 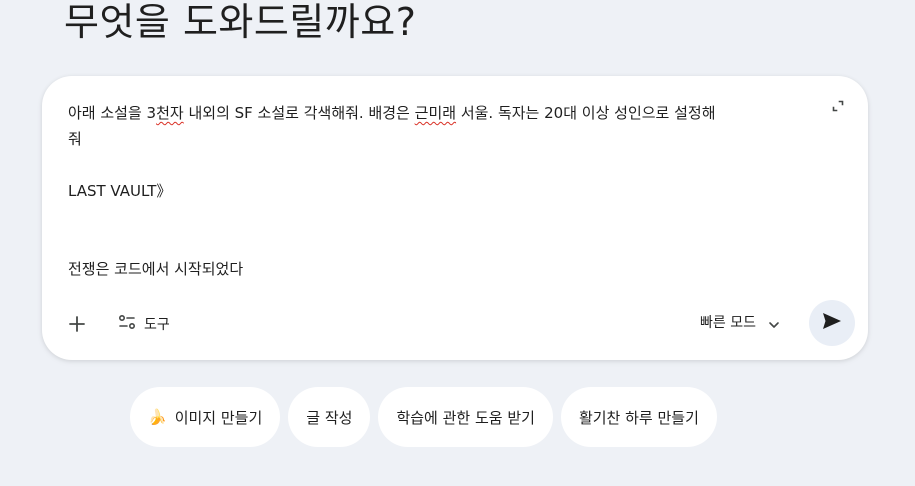 I want to click on suggestion-chip-learn: 학습에 관한 도움 받기, so click(x=465, y=417).